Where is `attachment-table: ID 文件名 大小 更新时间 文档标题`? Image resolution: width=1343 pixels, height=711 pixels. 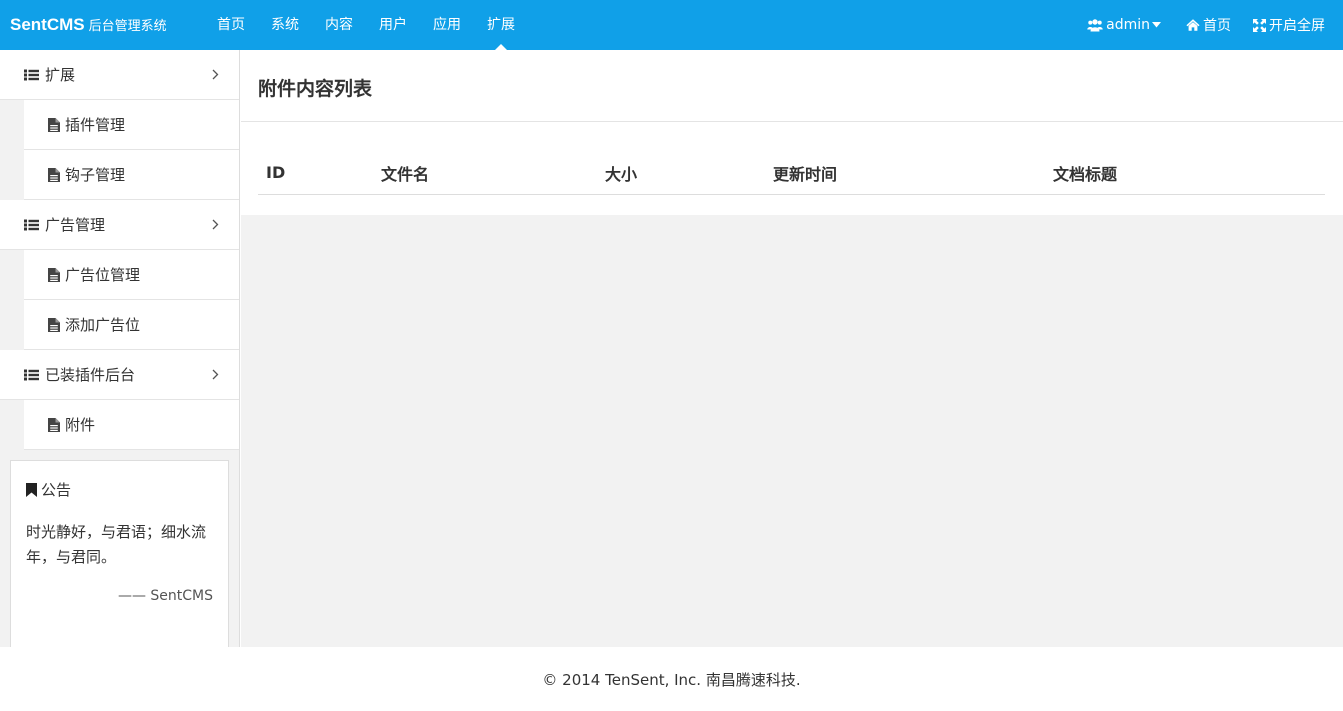 attachment-table: ID 文件名 大小 更新时间 文档标题 is located at coordinates (791, 173).